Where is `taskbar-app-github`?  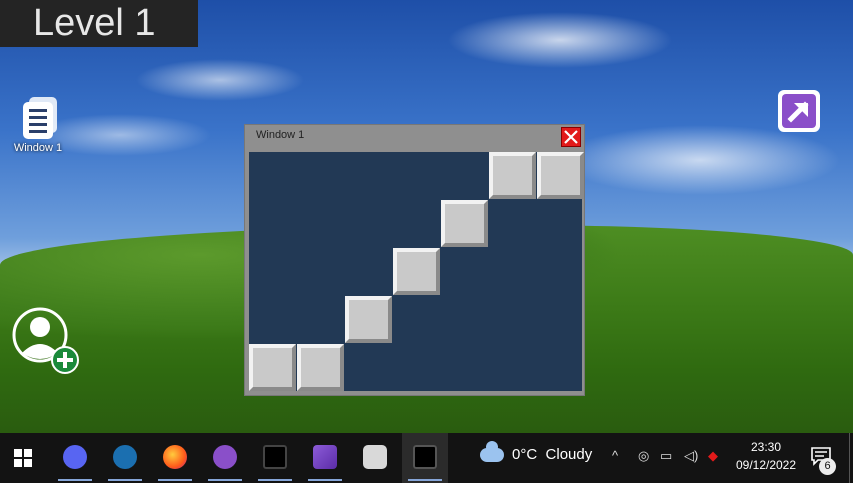 taskbar-app-github is located at coordinates (225, 458).